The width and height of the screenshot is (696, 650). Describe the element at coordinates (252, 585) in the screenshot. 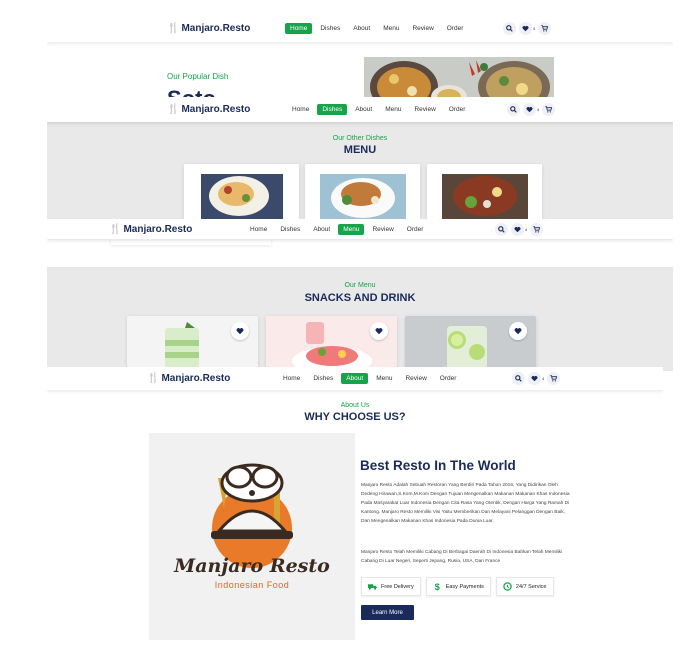

I see `logo-subtitle: Indonesian Food` at that location.